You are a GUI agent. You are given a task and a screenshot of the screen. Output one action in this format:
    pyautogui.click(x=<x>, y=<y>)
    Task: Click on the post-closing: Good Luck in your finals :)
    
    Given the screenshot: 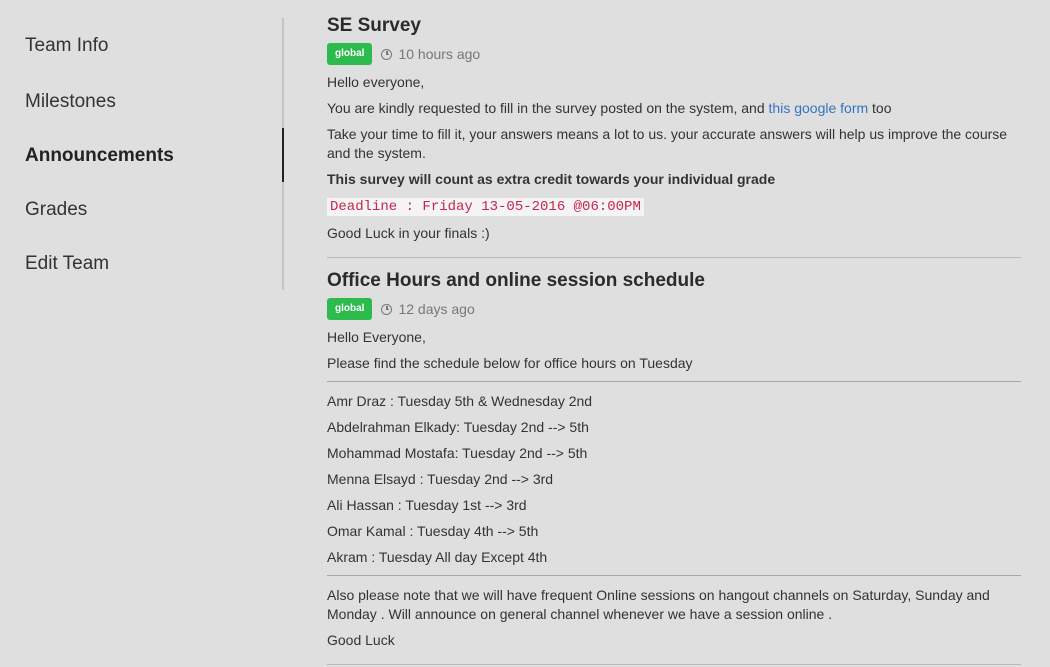 What is the action you would take?
    pyautogui.click(x=408, y=233)
    